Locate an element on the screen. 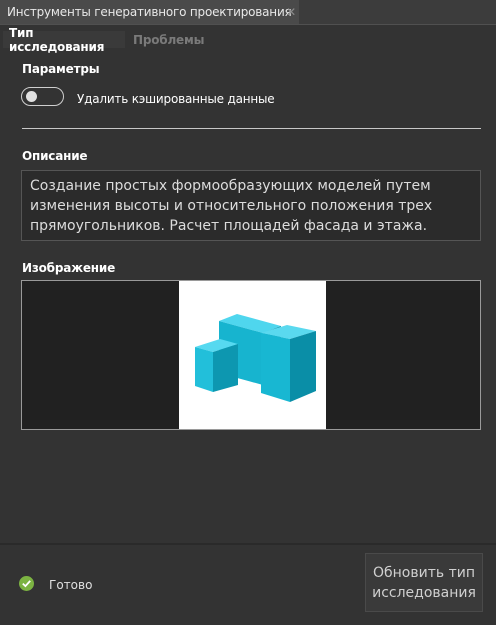  document-tab-title: Инструменты генеративного проектирования is located at coordinates (149, 12).